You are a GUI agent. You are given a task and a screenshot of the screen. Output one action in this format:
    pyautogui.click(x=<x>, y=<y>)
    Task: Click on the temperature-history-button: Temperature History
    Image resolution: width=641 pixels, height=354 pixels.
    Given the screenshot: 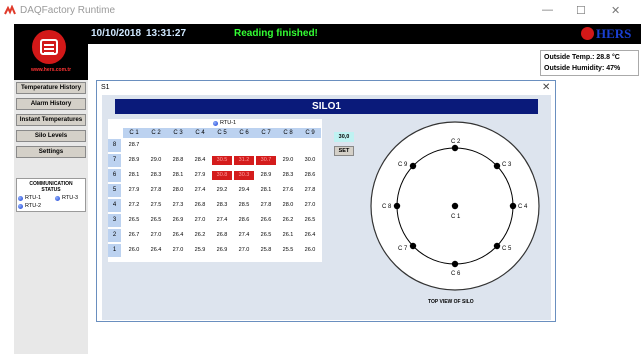 What is the action you would take?
    pyautogui.click(x=51, y=88)
    